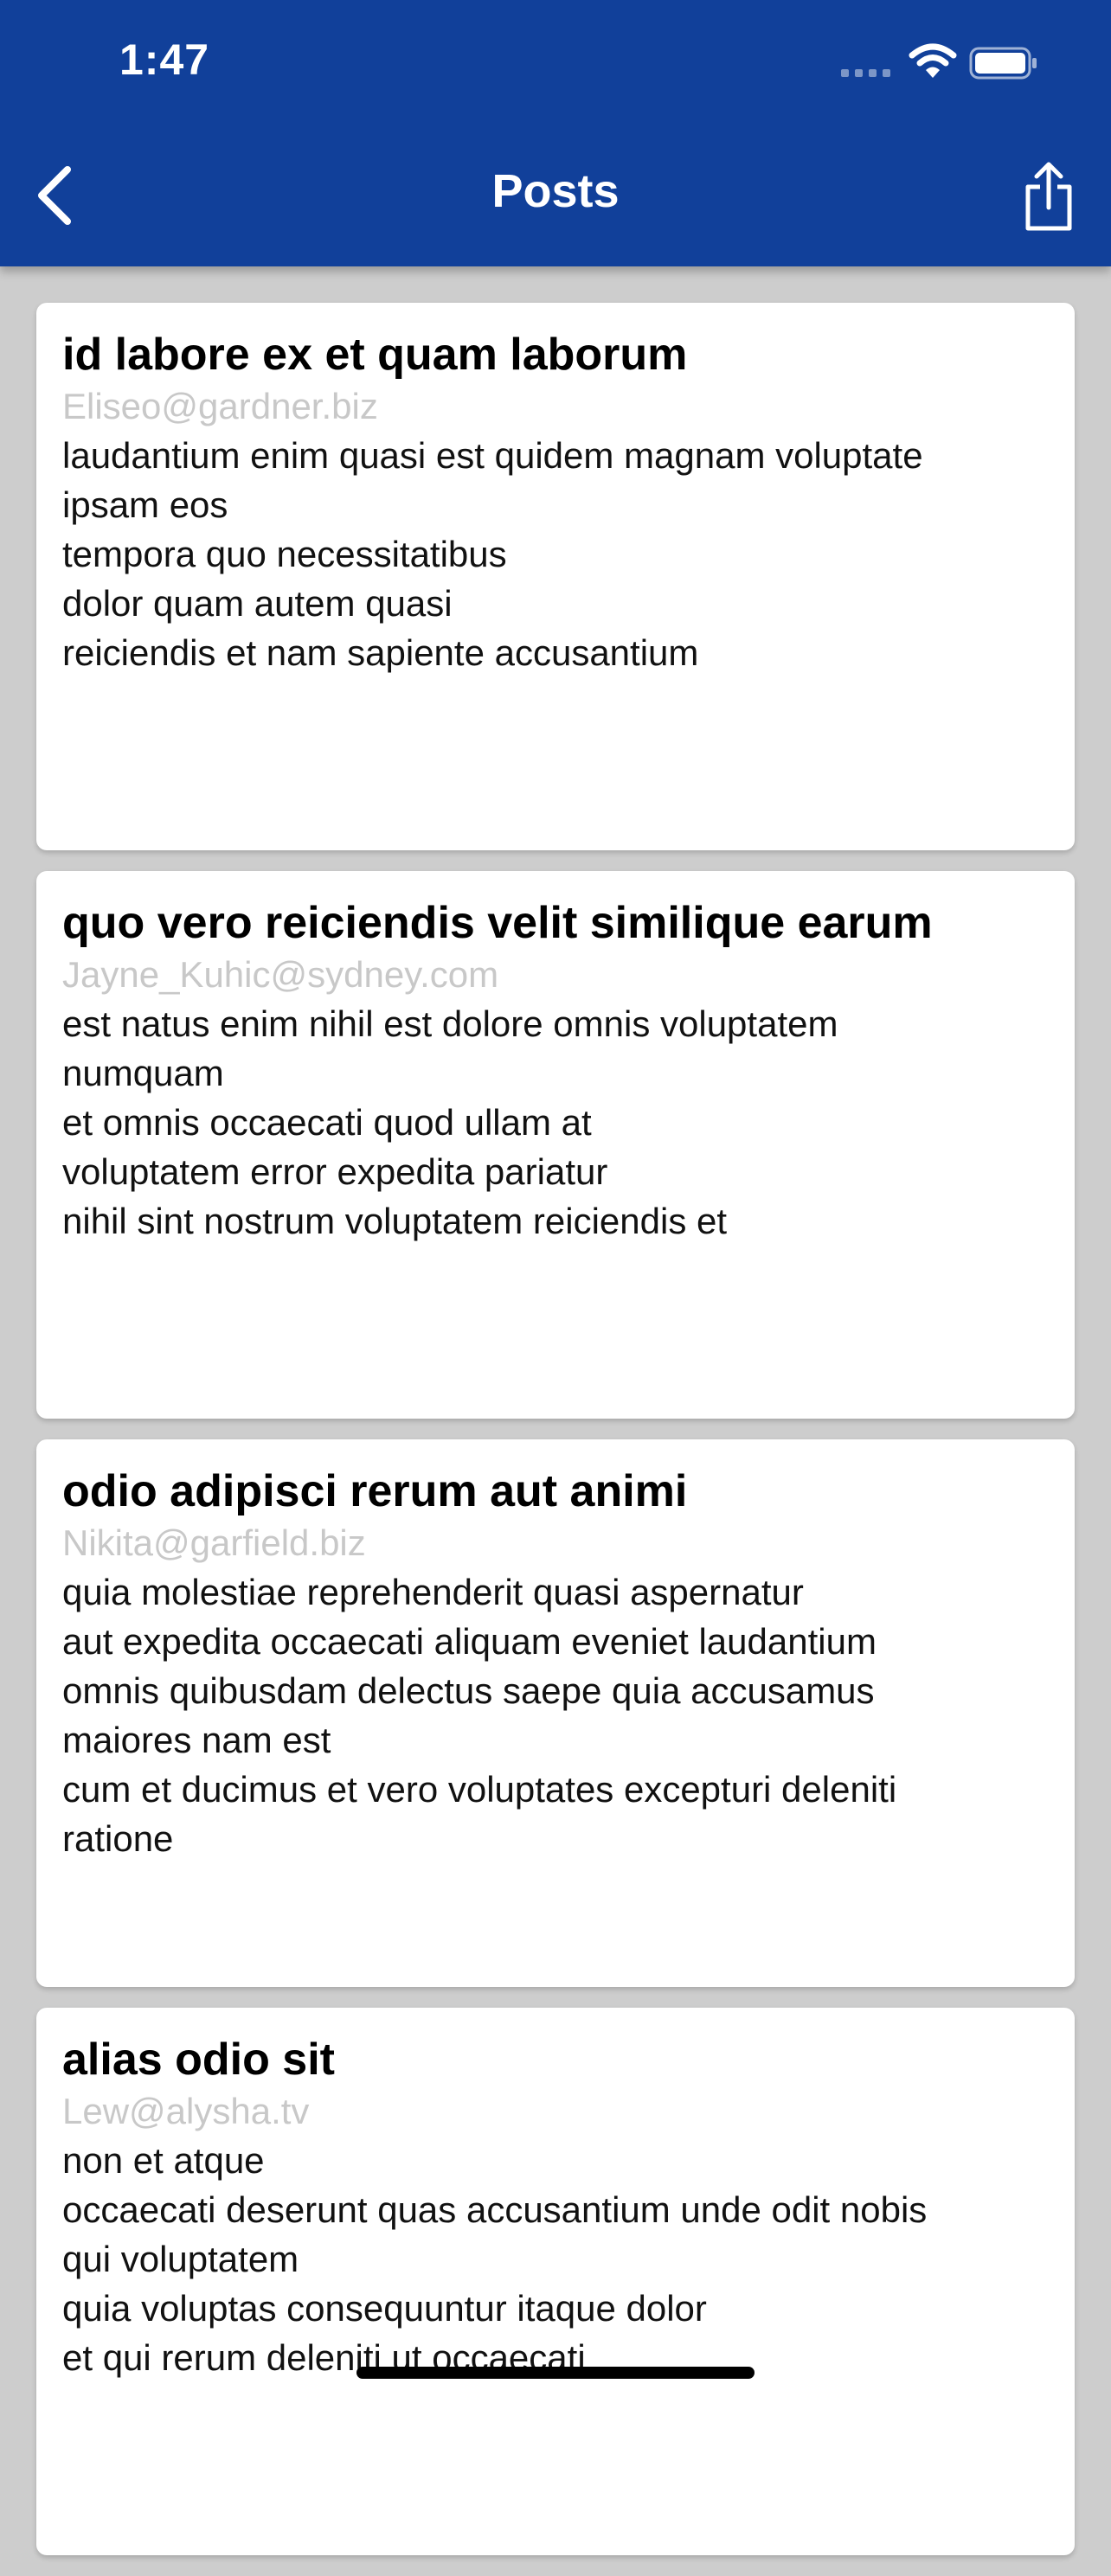 The image size is (1111, 2576). I want to click on post-title: alias odio sit, so click(198, 2060).